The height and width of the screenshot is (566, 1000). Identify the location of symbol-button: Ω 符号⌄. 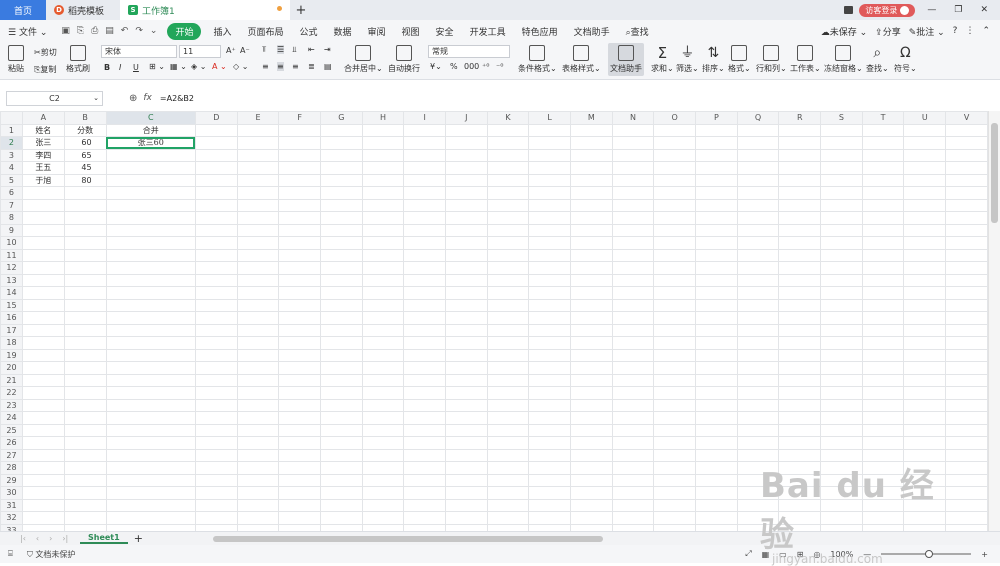
(905, 59).